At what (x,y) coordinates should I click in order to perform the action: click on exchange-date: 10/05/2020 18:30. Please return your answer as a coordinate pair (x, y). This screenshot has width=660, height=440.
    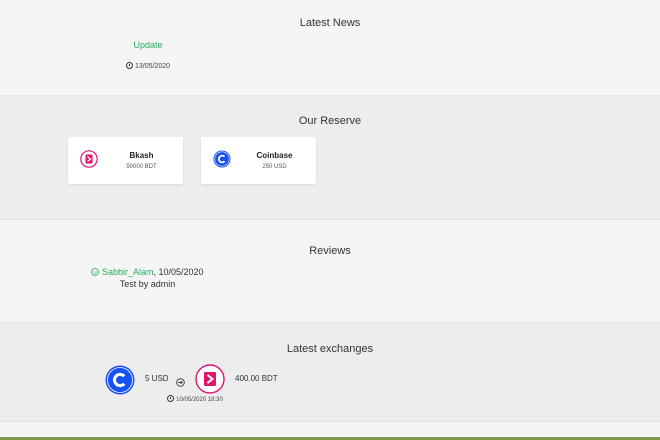
    Looking at the image, I should click on (195, 399).